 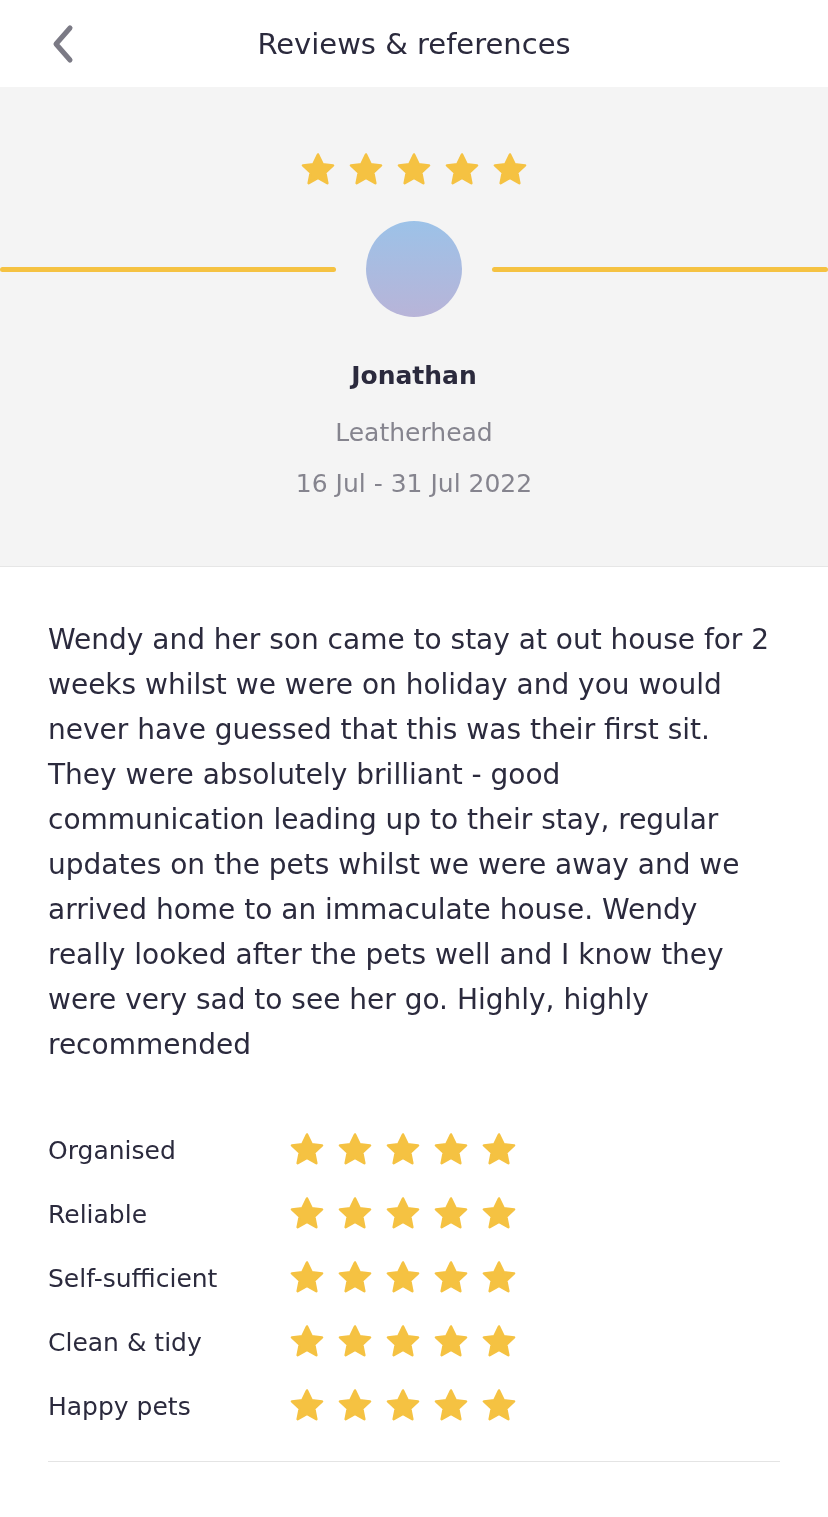 I want to click on rating-label: Clean & tidy, so click(x=125, y=1342).